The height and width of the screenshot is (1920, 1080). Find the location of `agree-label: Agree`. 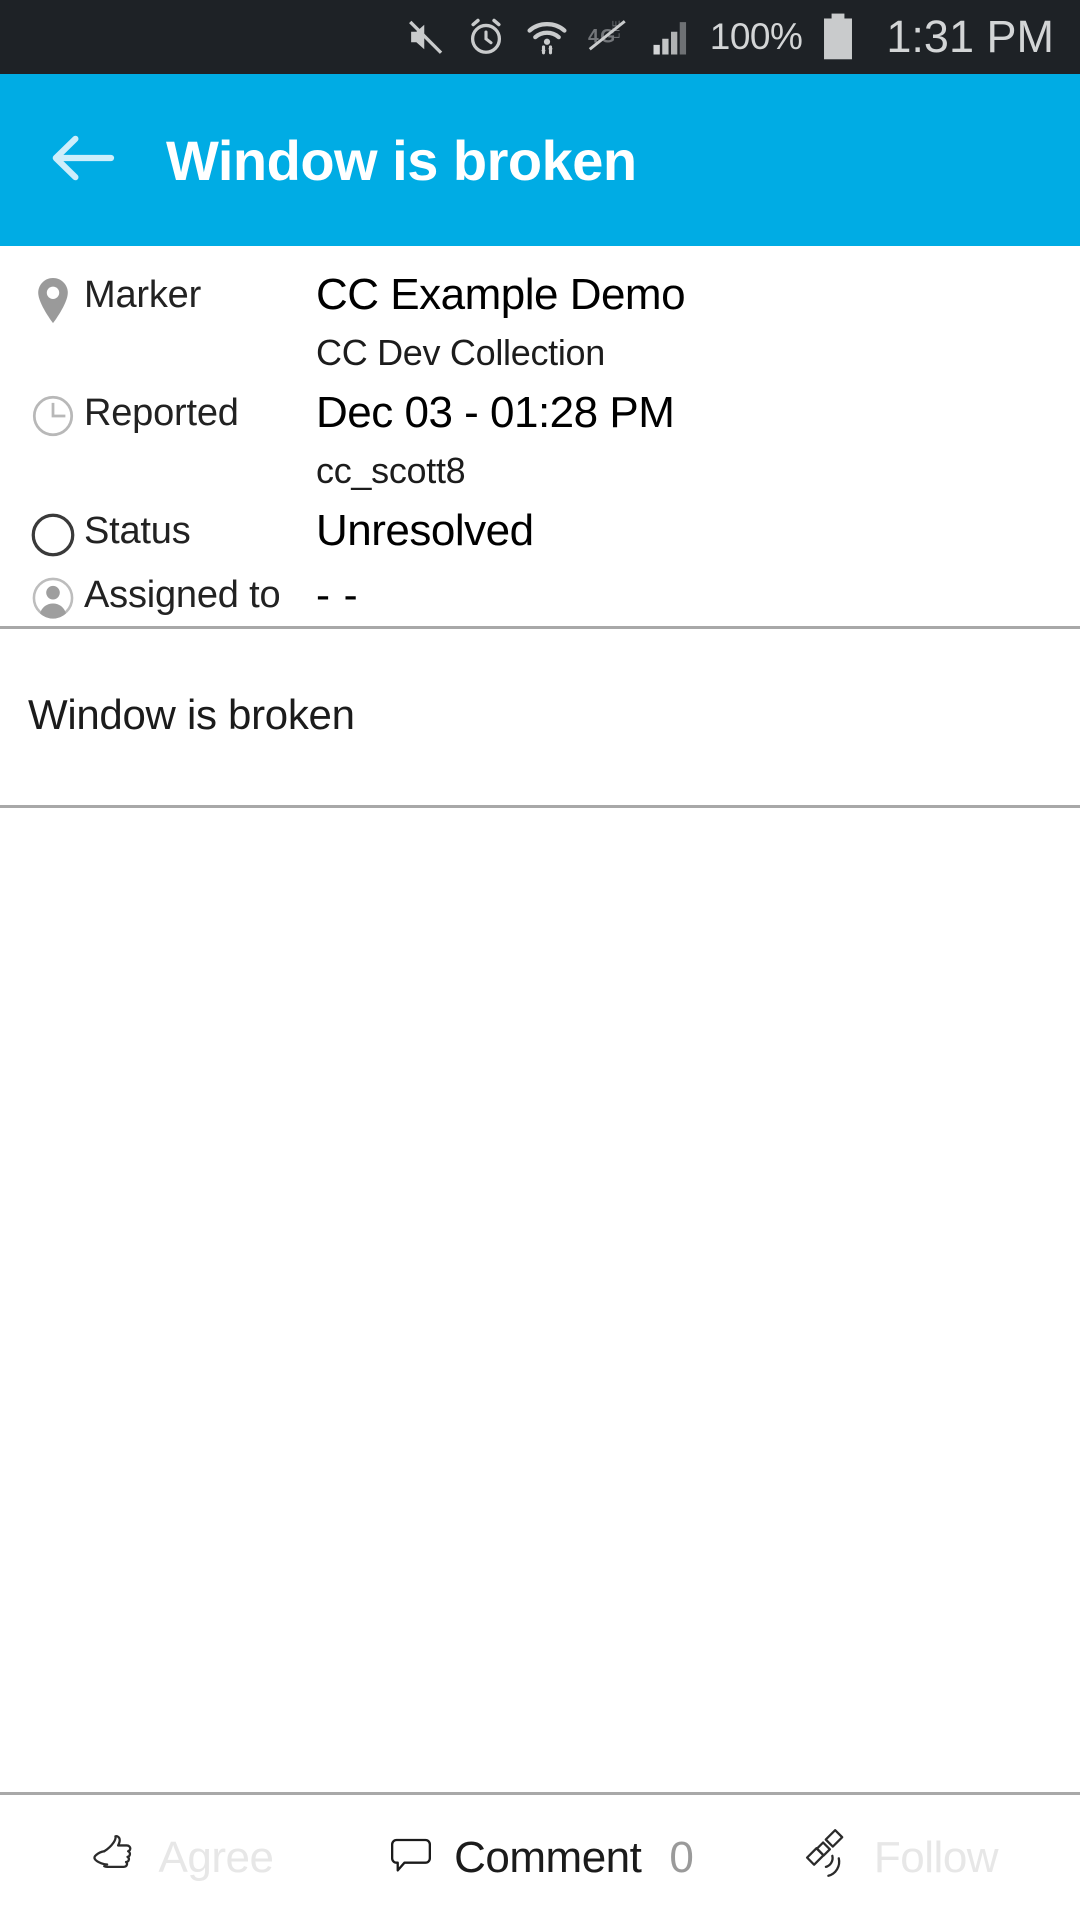

agree-label: Agree is located at coordinates (216, 1857).